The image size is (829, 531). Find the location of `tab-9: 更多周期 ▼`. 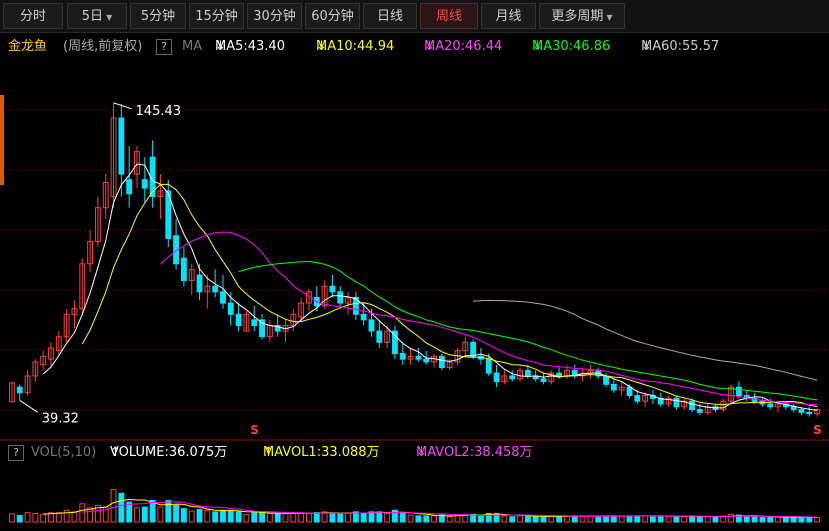

tab-9: 更多周期 ▼ is located at coordinates (582, 16).